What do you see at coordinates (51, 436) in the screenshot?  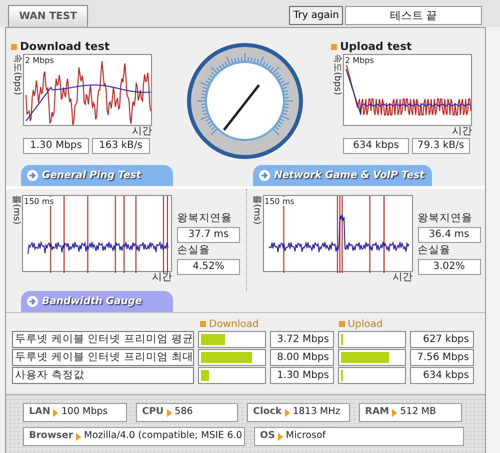 I see `info-label: Browser` at bounding box center [51, 436].